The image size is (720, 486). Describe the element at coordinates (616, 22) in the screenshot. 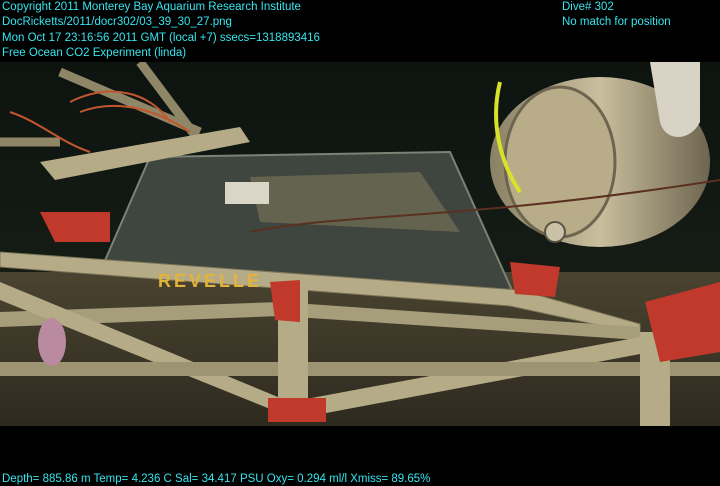

I see `position-status-text: No match for position` at that location.